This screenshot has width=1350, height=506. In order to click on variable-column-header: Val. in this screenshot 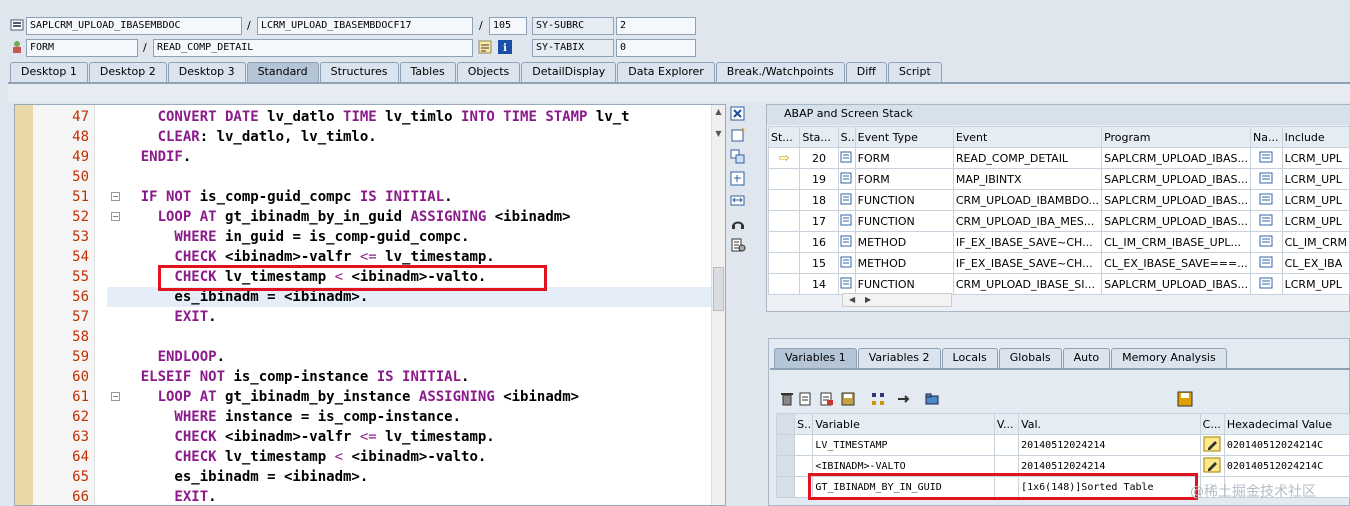, I will do `click(1109, 424)`.